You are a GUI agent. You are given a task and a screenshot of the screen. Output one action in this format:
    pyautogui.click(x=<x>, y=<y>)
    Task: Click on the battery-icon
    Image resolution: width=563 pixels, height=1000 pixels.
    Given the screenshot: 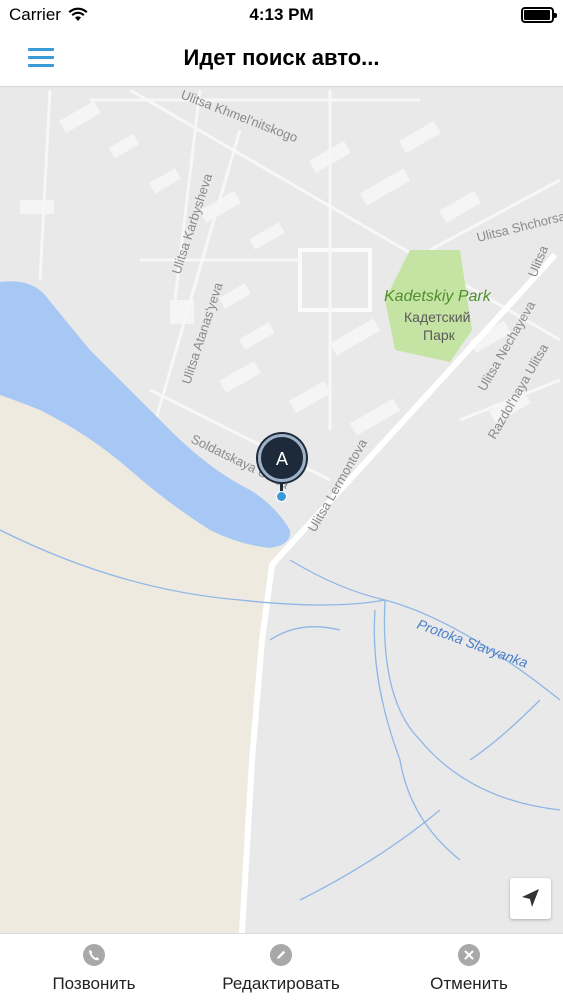 What is the action you would take?
    pyautogui.click(x=539, y=15)
    